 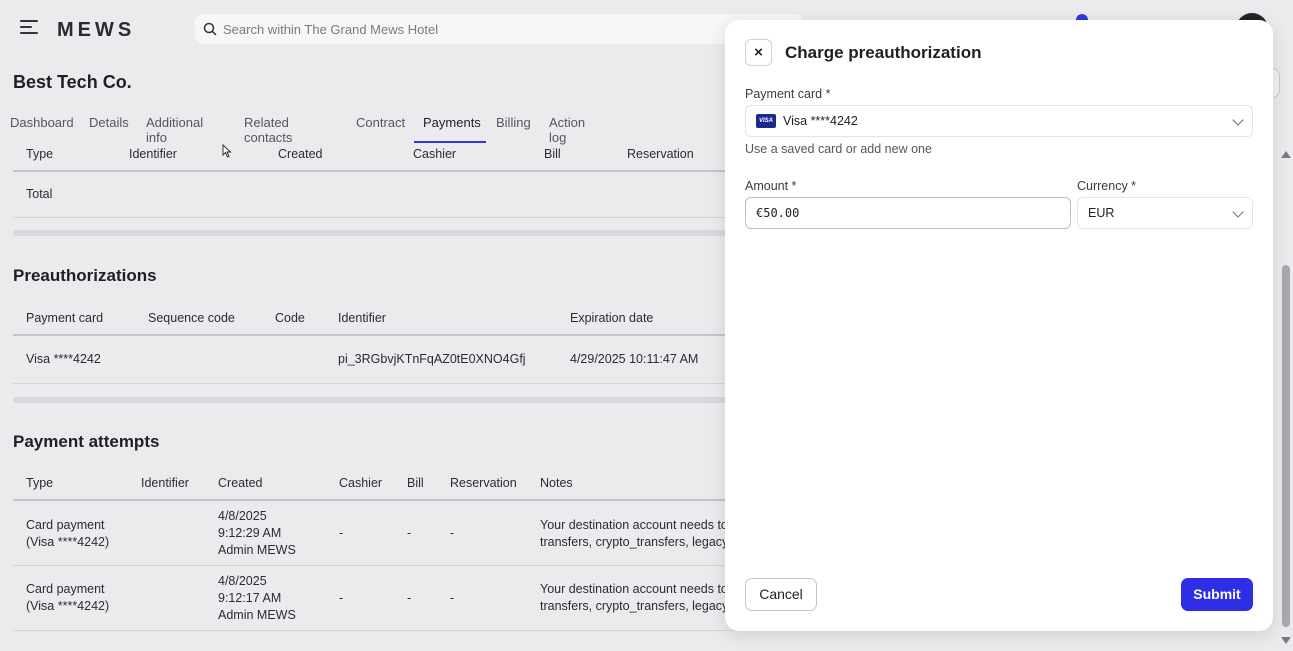 I want to click on currency-select: EUR, so click(x=1165, y=213).